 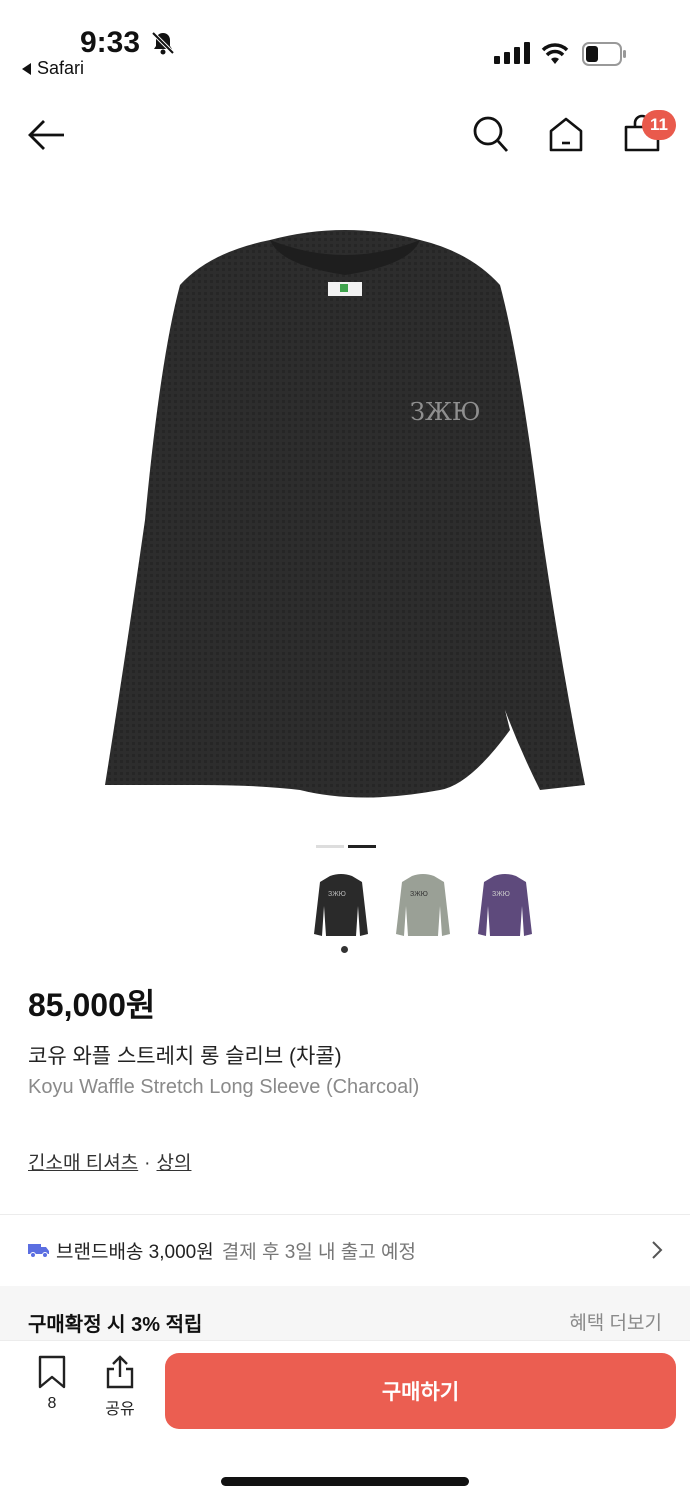 What do you see at coordinates (38, 1251) in the screenshot?
I see `truck-icon` at bounding box center [38, 1251].